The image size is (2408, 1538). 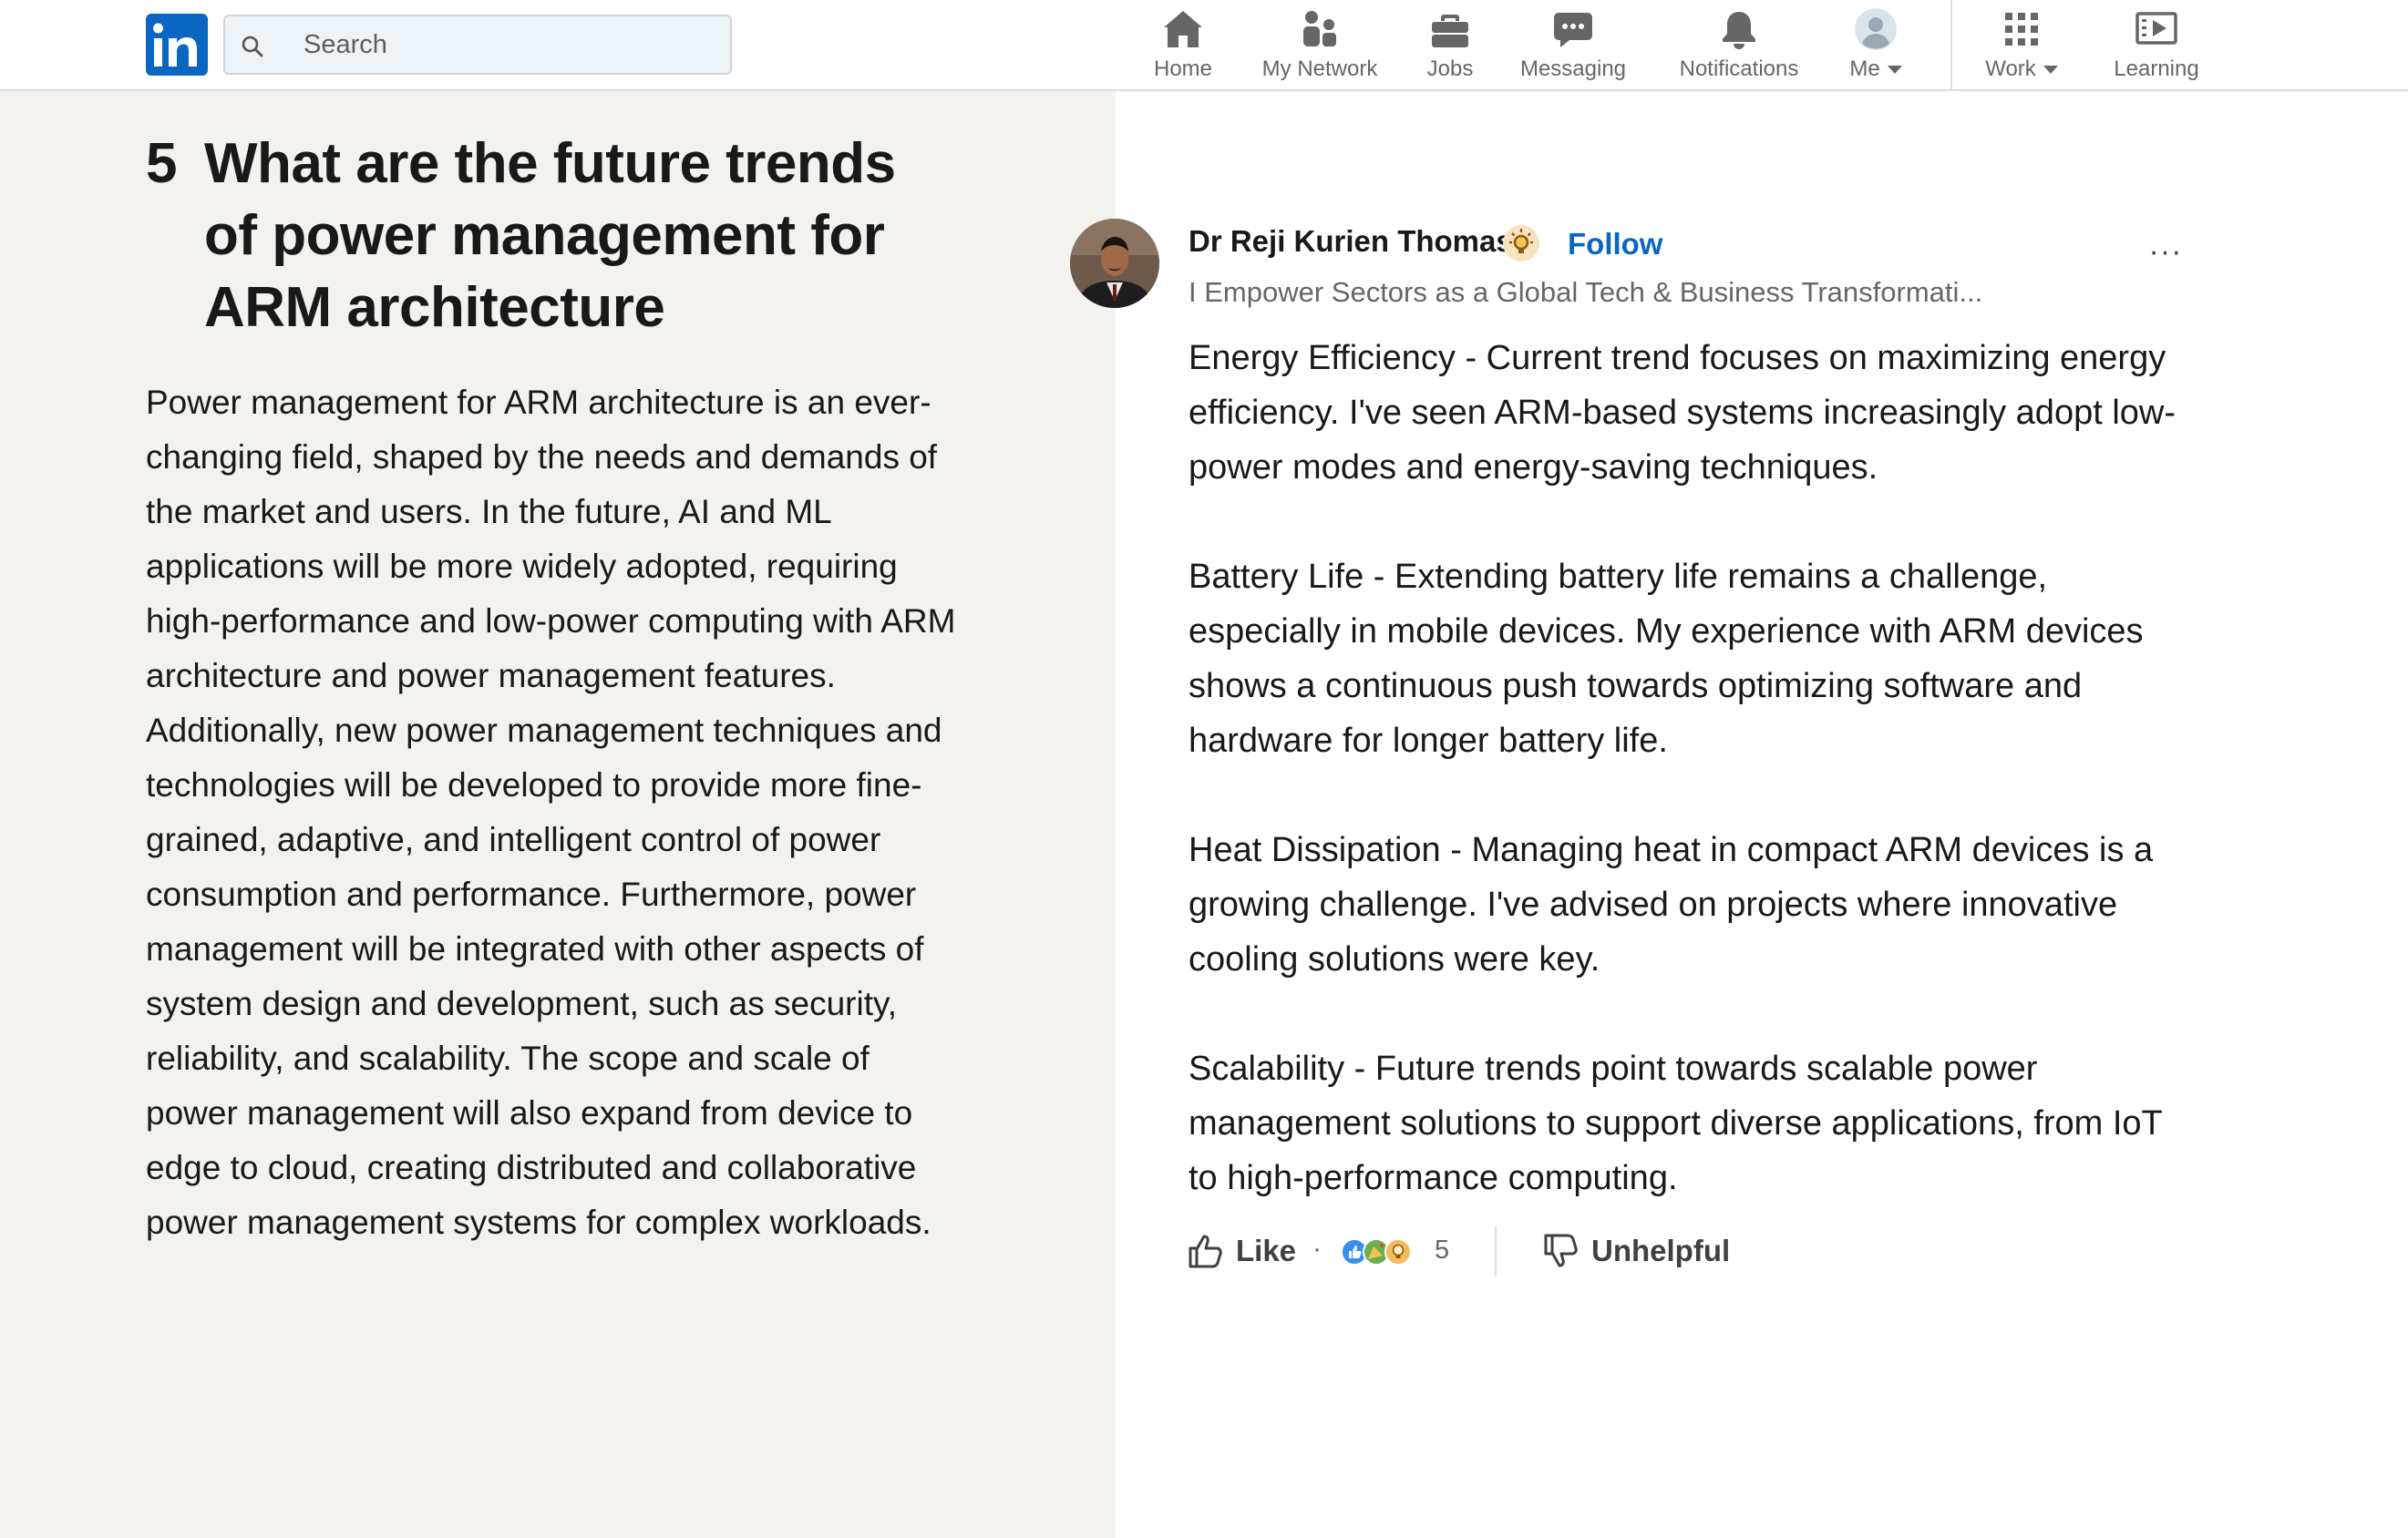 I want to click on nav-messaging-label: Messaging, so click(x=1573, y=68).